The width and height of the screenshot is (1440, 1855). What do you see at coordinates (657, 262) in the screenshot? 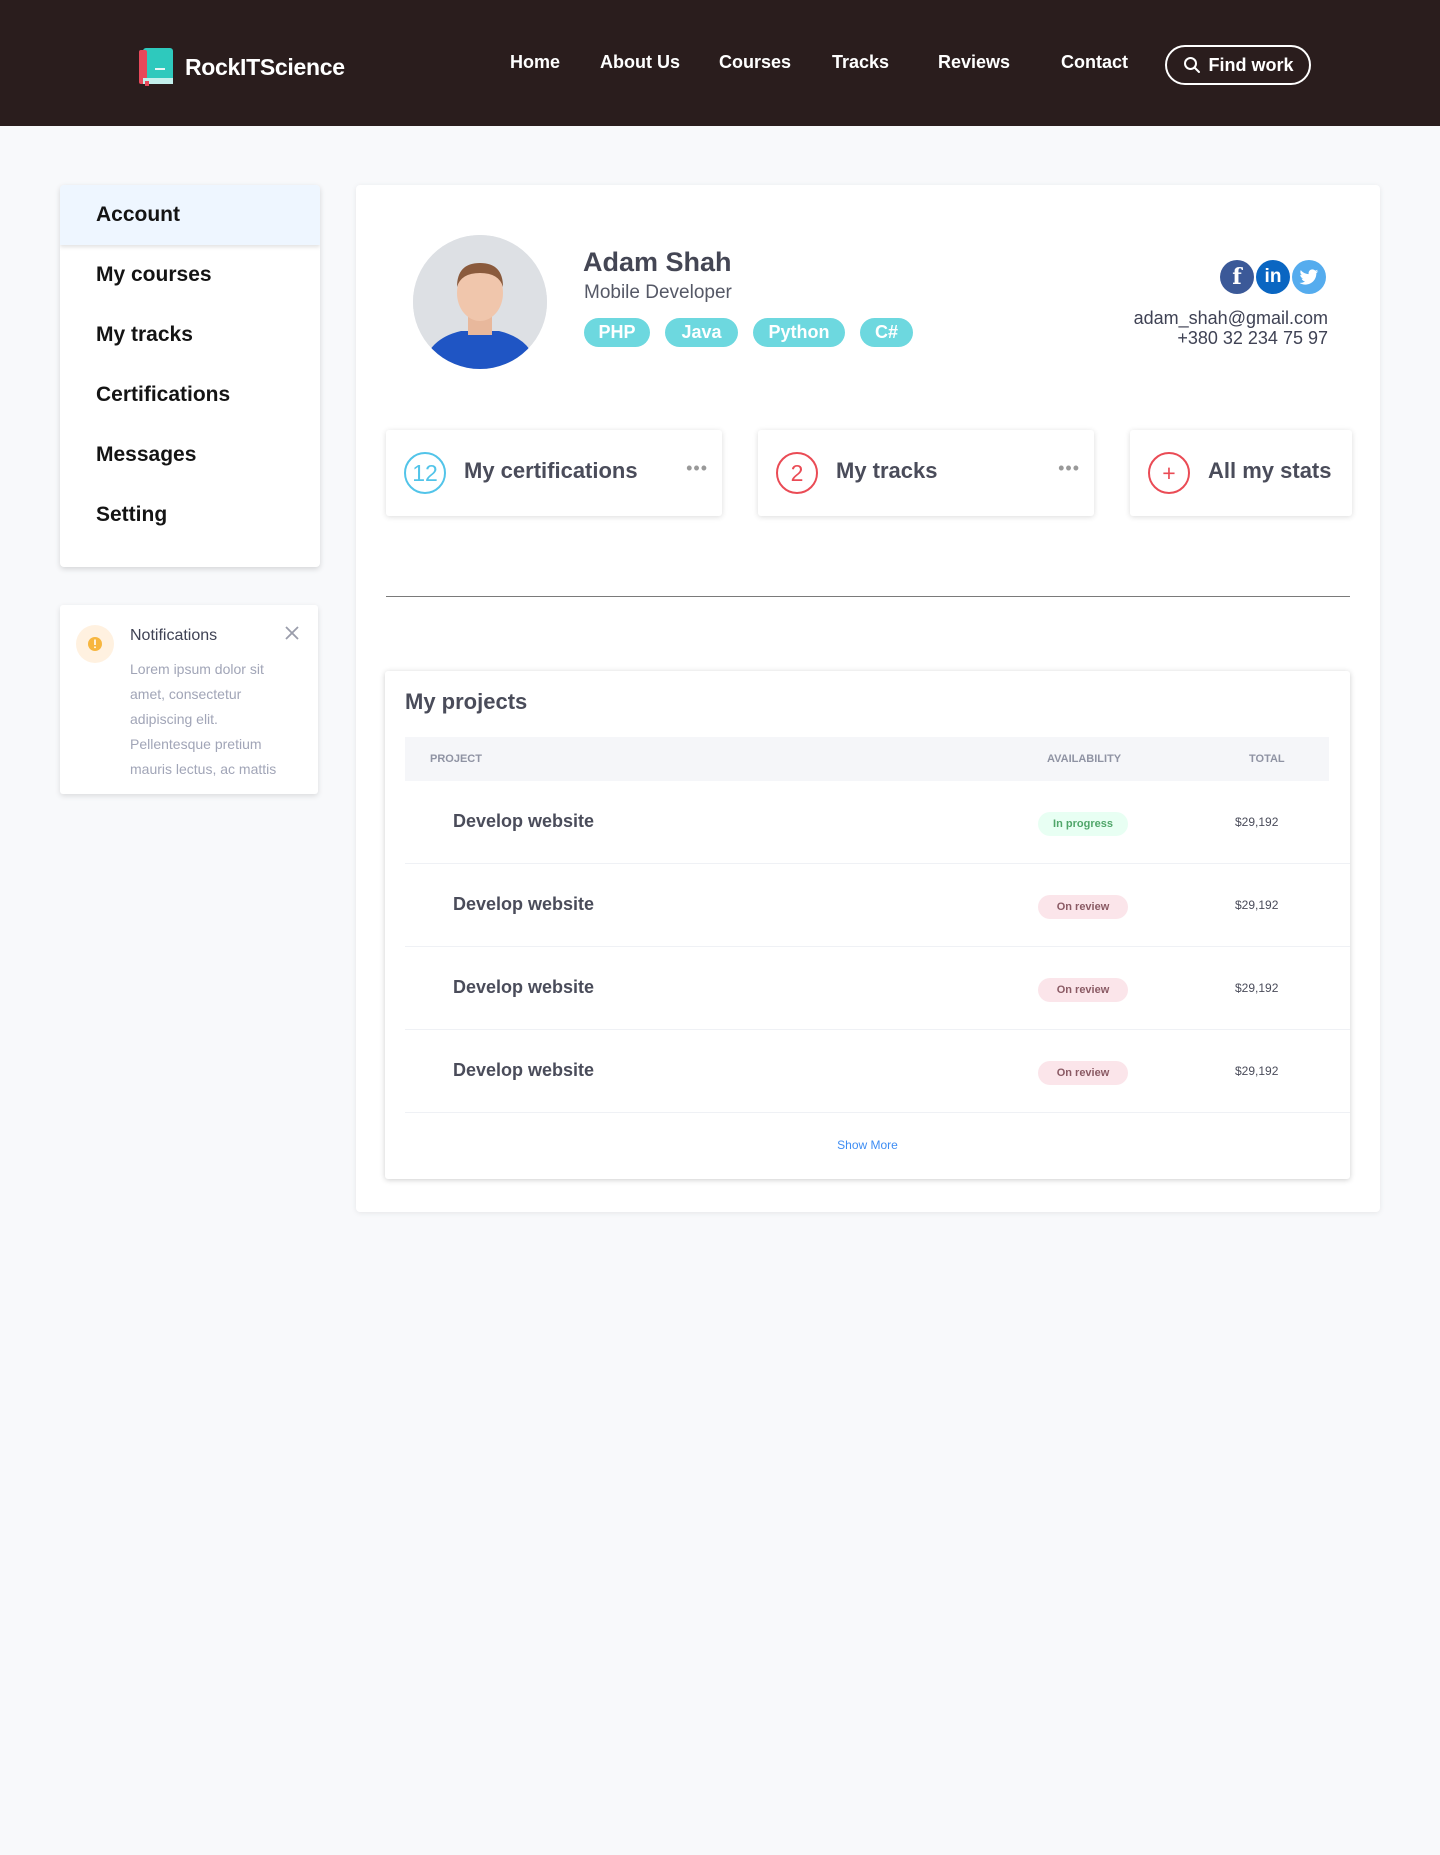
I see `profile-name: Adam Shah` at bounding box center [657, 262].